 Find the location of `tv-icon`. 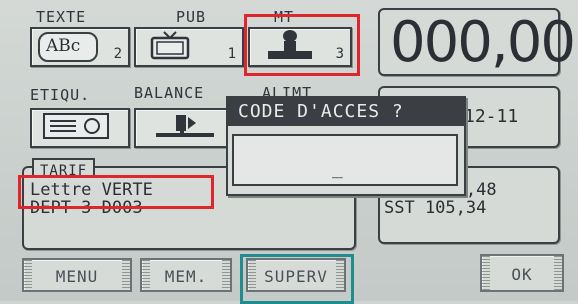

tv-icon is located at coordinates (170, 45).